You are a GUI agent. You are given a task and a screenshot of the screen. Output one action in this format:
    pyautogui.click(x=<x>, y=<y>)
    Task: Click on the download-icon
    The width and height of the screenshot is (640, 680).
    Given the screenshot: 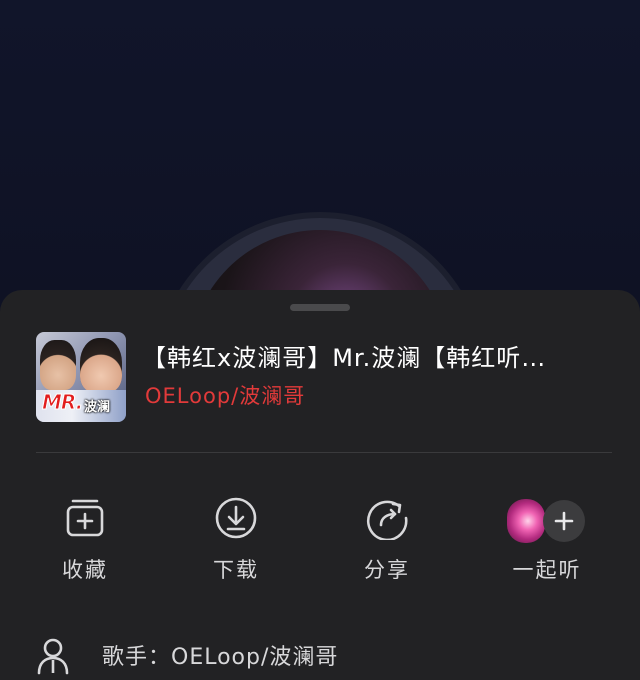 What is the action you would take?
    pyautogui.click(x=236, y=518)
    